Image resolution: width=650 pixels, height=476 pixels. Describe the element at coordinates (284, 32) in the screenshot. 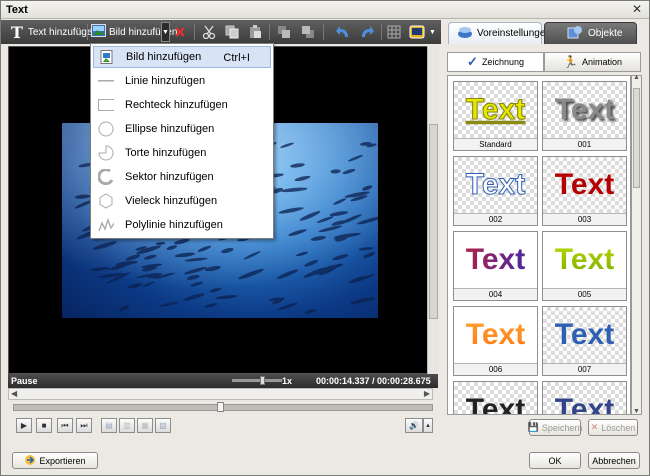

I see `bring-forward-icon` at that location.